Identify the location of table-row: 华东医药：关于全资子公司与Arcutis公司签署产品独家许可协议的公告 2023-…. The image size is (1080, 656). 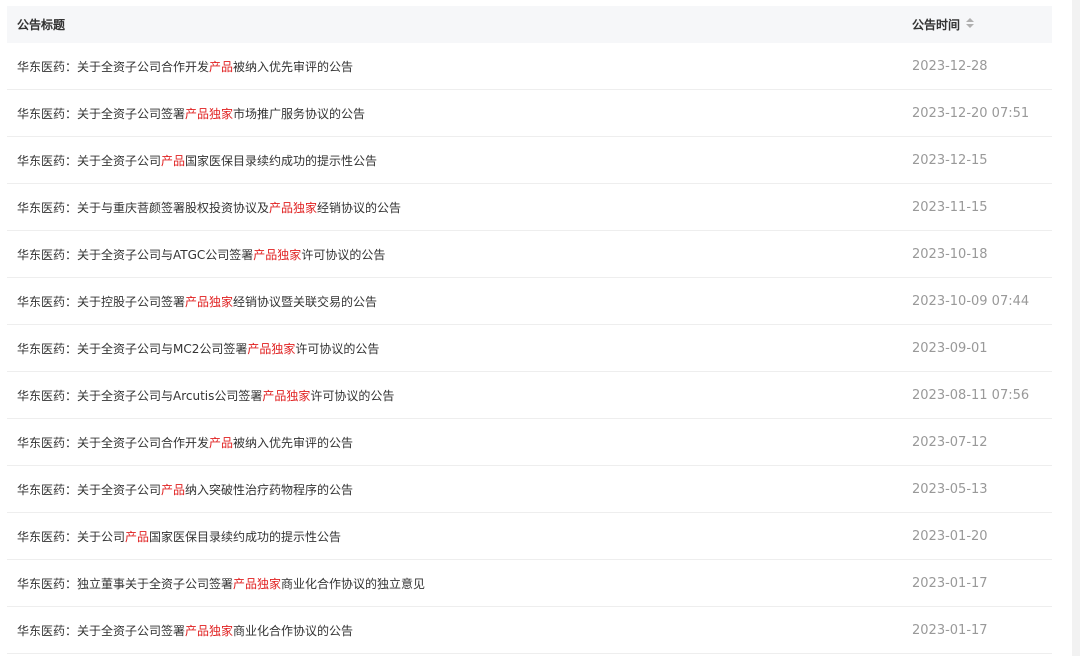
(529, 395).